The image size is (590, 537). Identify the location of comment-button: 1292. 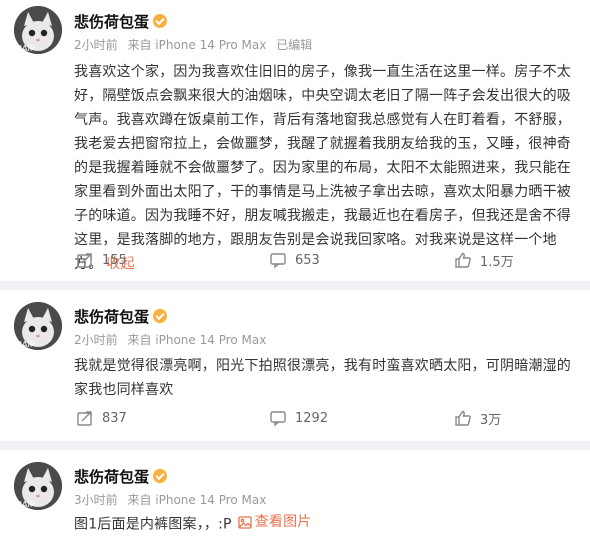
(298, 418).